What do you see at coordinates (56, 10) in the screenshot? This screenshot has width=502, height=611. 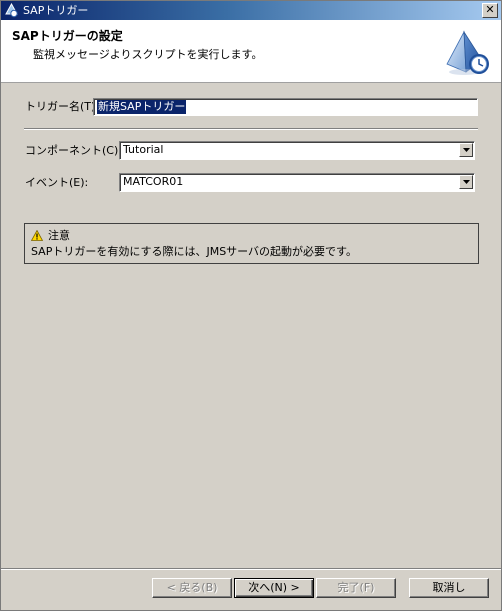 I see `window-title: SAPトリガー` at bounding box center [56, 10].